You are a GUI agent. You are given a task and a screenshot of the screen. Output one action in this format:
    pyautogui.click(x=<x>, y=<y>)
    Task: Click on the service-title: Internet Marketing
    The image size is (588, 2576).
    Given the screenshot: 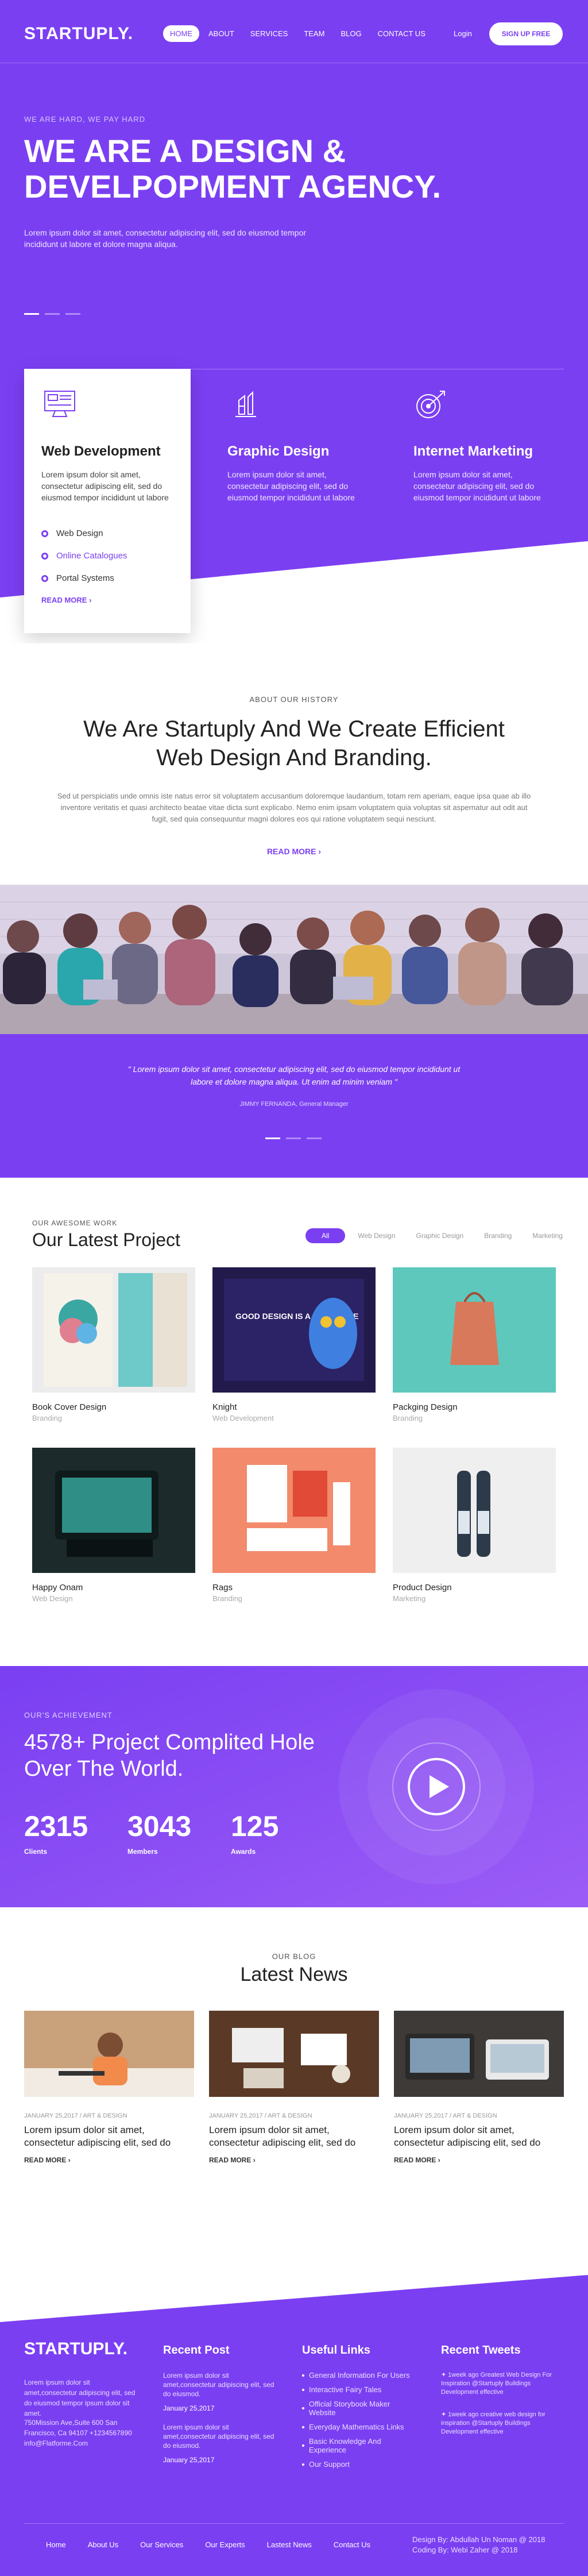 What is the action you would take?
    pyautogui.click(x=473, y=451)
    